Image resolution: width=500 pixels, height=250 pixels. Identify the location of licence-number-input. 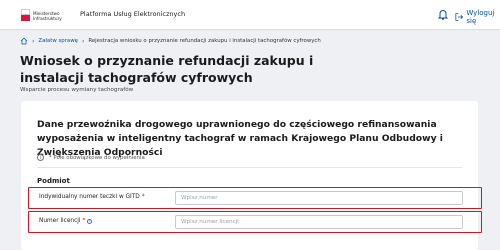
(319, 222).